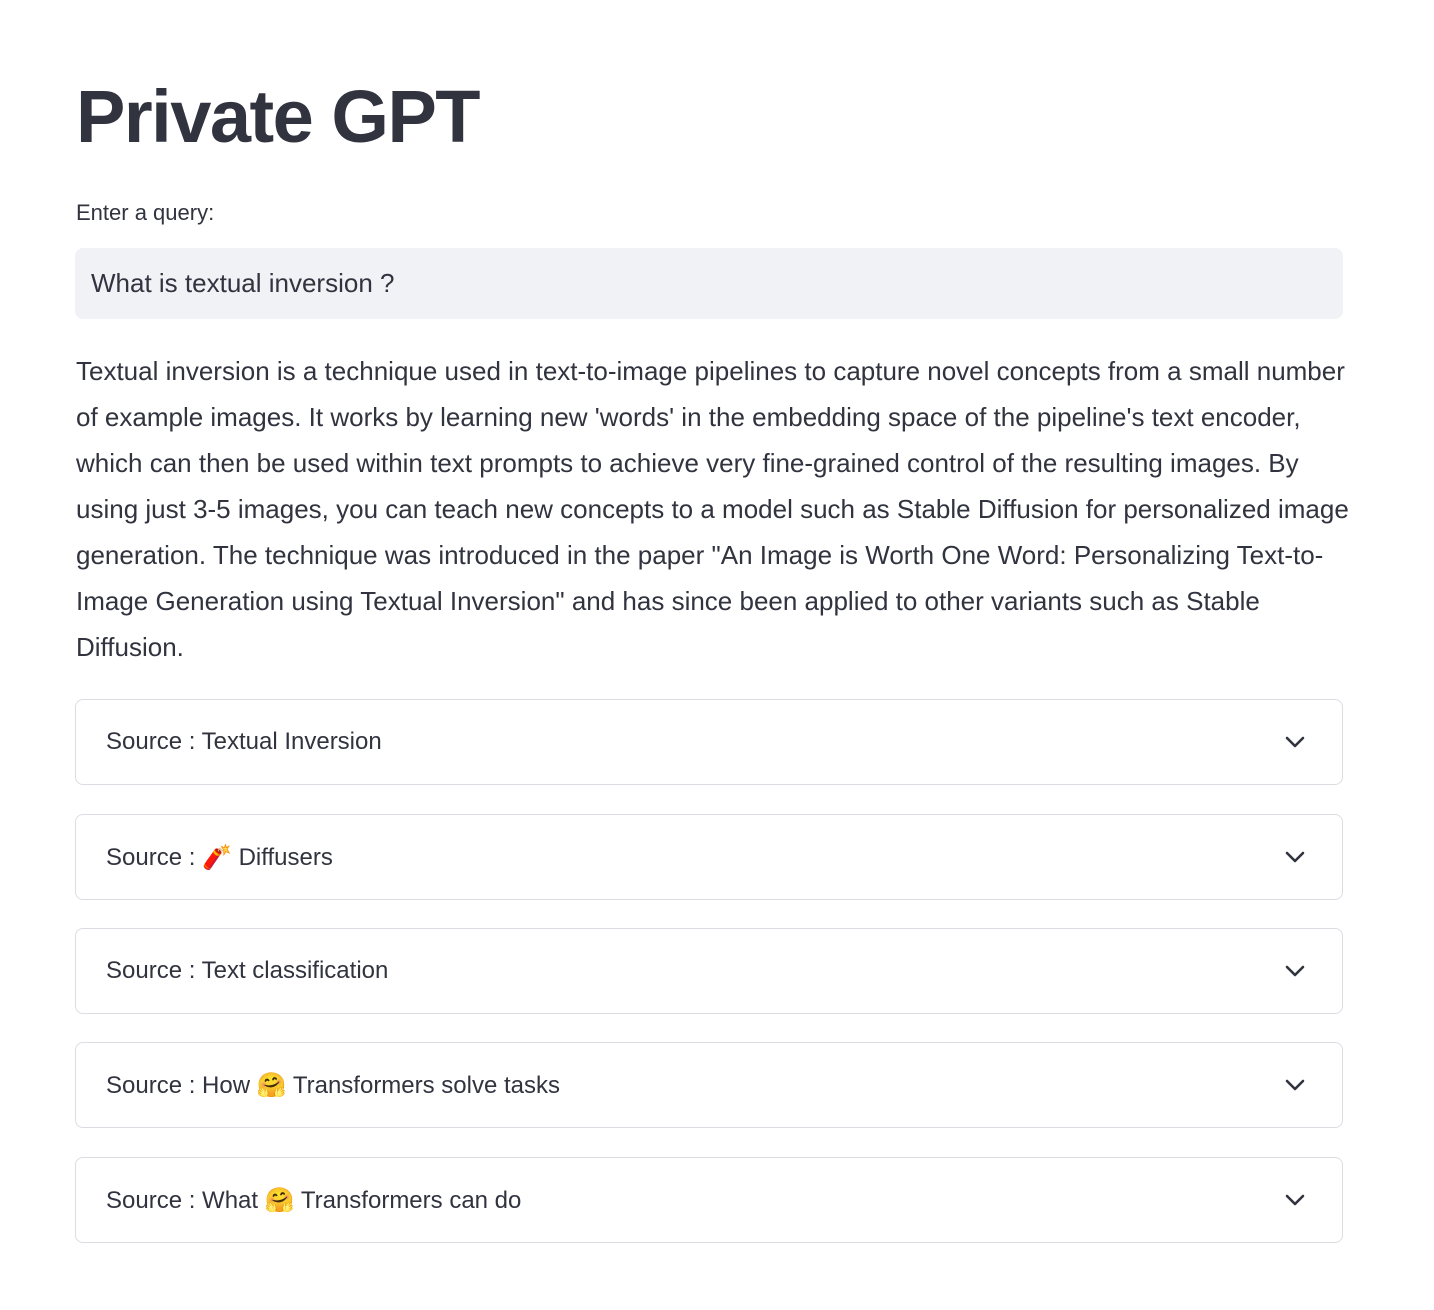 This screenshot has width=1434, height=1310. I want to click on source-expander-textual-inversion: Source : Textual Inversion, so click(709, 742).